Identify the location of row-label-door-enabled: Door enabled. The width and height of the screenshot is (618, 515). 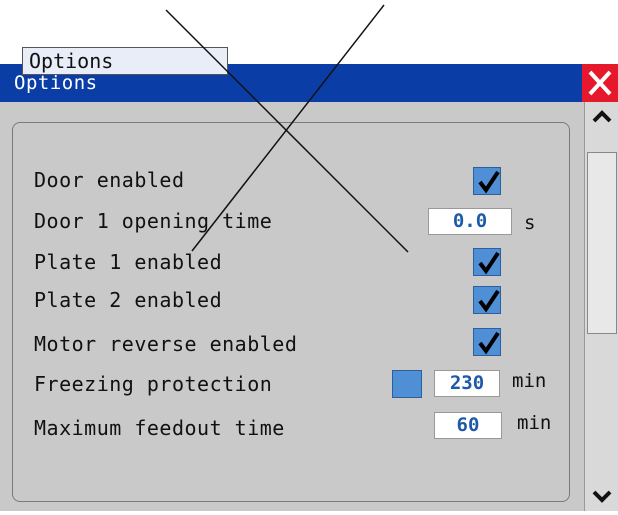
(109, 180).